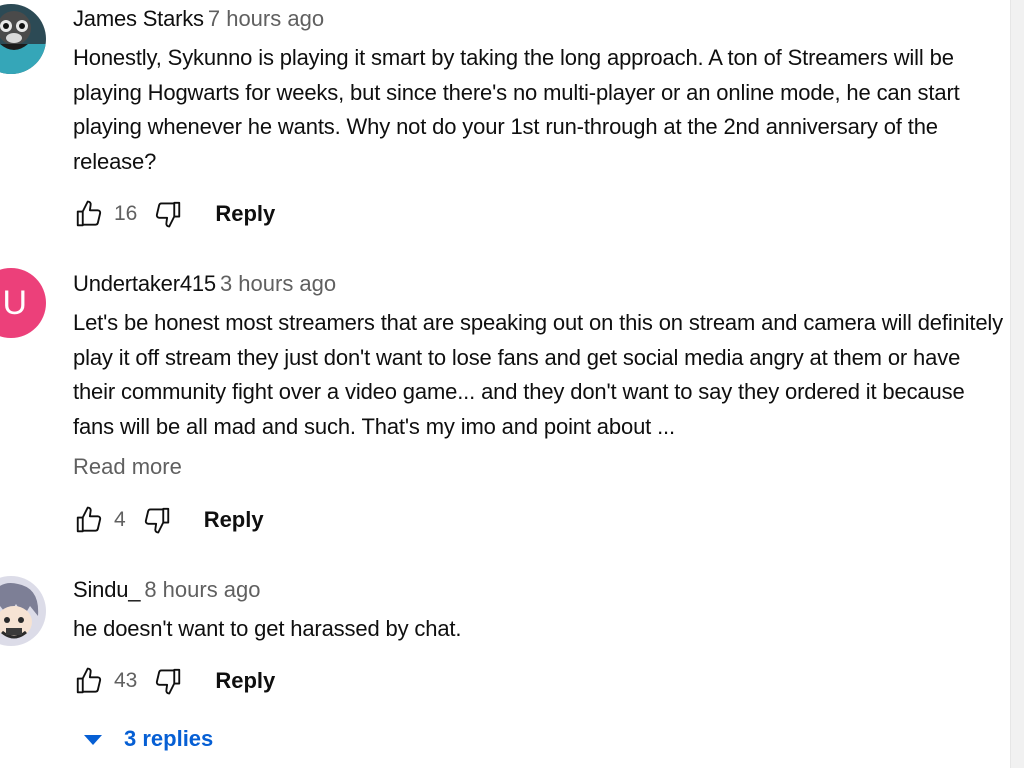 The height and width of the screenshot is (768, 1024). I want to click on comment-header: James Starks 7 hours ago, so click(198, 19).